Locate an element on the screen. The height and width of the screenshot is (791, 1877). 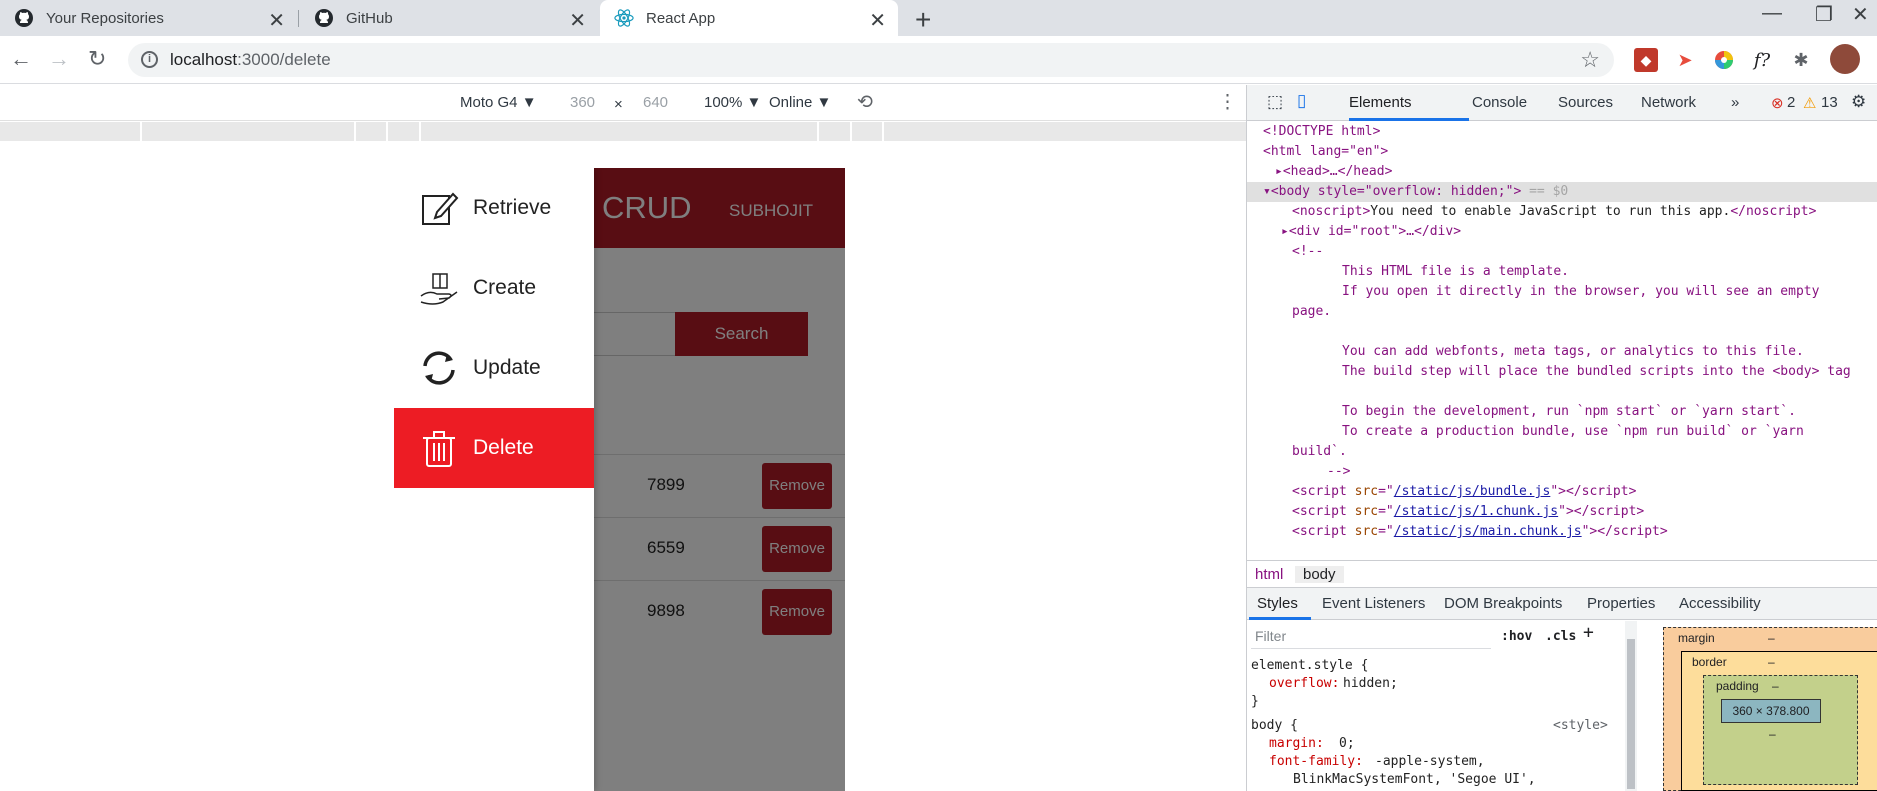
forward-icon: → is located at coordinates (59, 59).